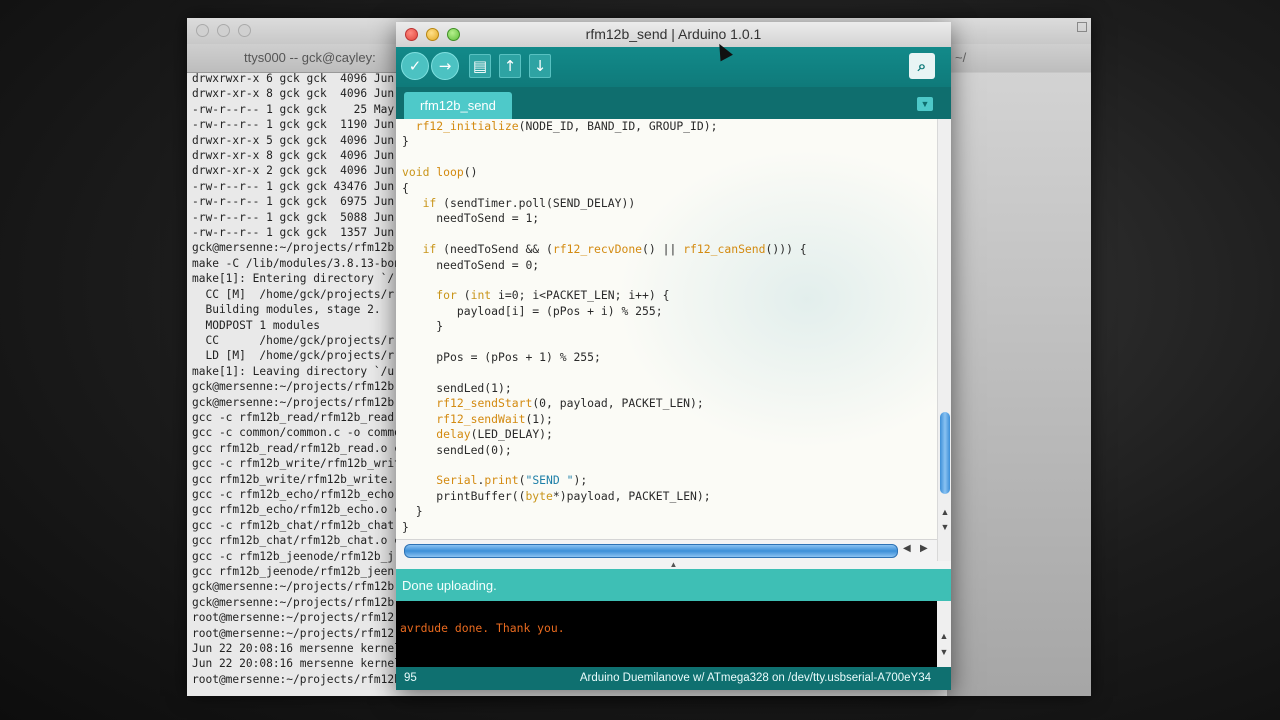 The width and height of the screenshot is (1280, 720). What do you see at coordinates (293, 556) in the screenshot?
I see `terminal-line: gcc -c rfm12b_jeenode/rfm12b_j` at bounding box center [293, 556].